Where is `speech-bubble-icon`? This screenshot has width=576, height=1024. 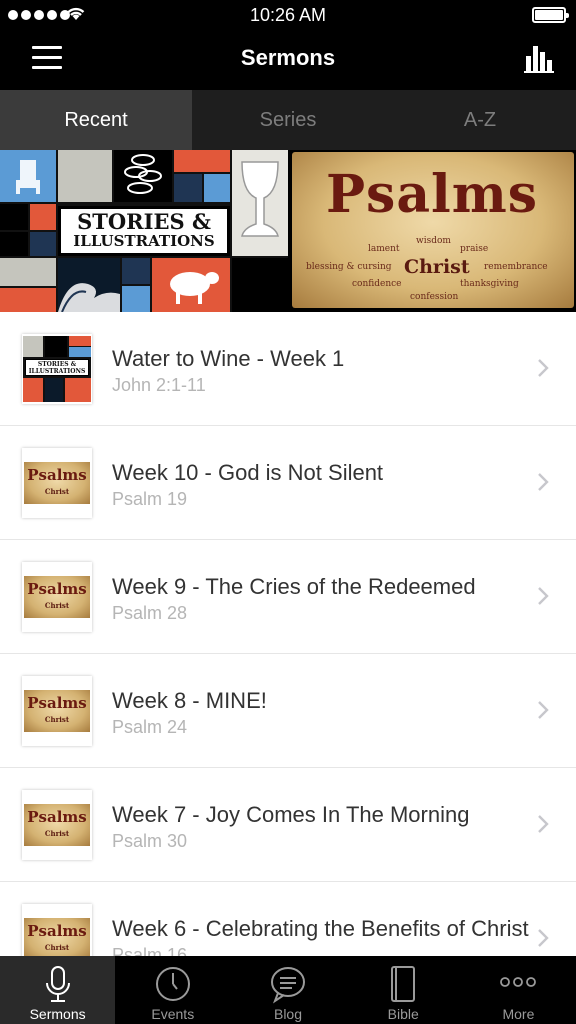 speech-bubble-icon is located at coordinates (288, 985).